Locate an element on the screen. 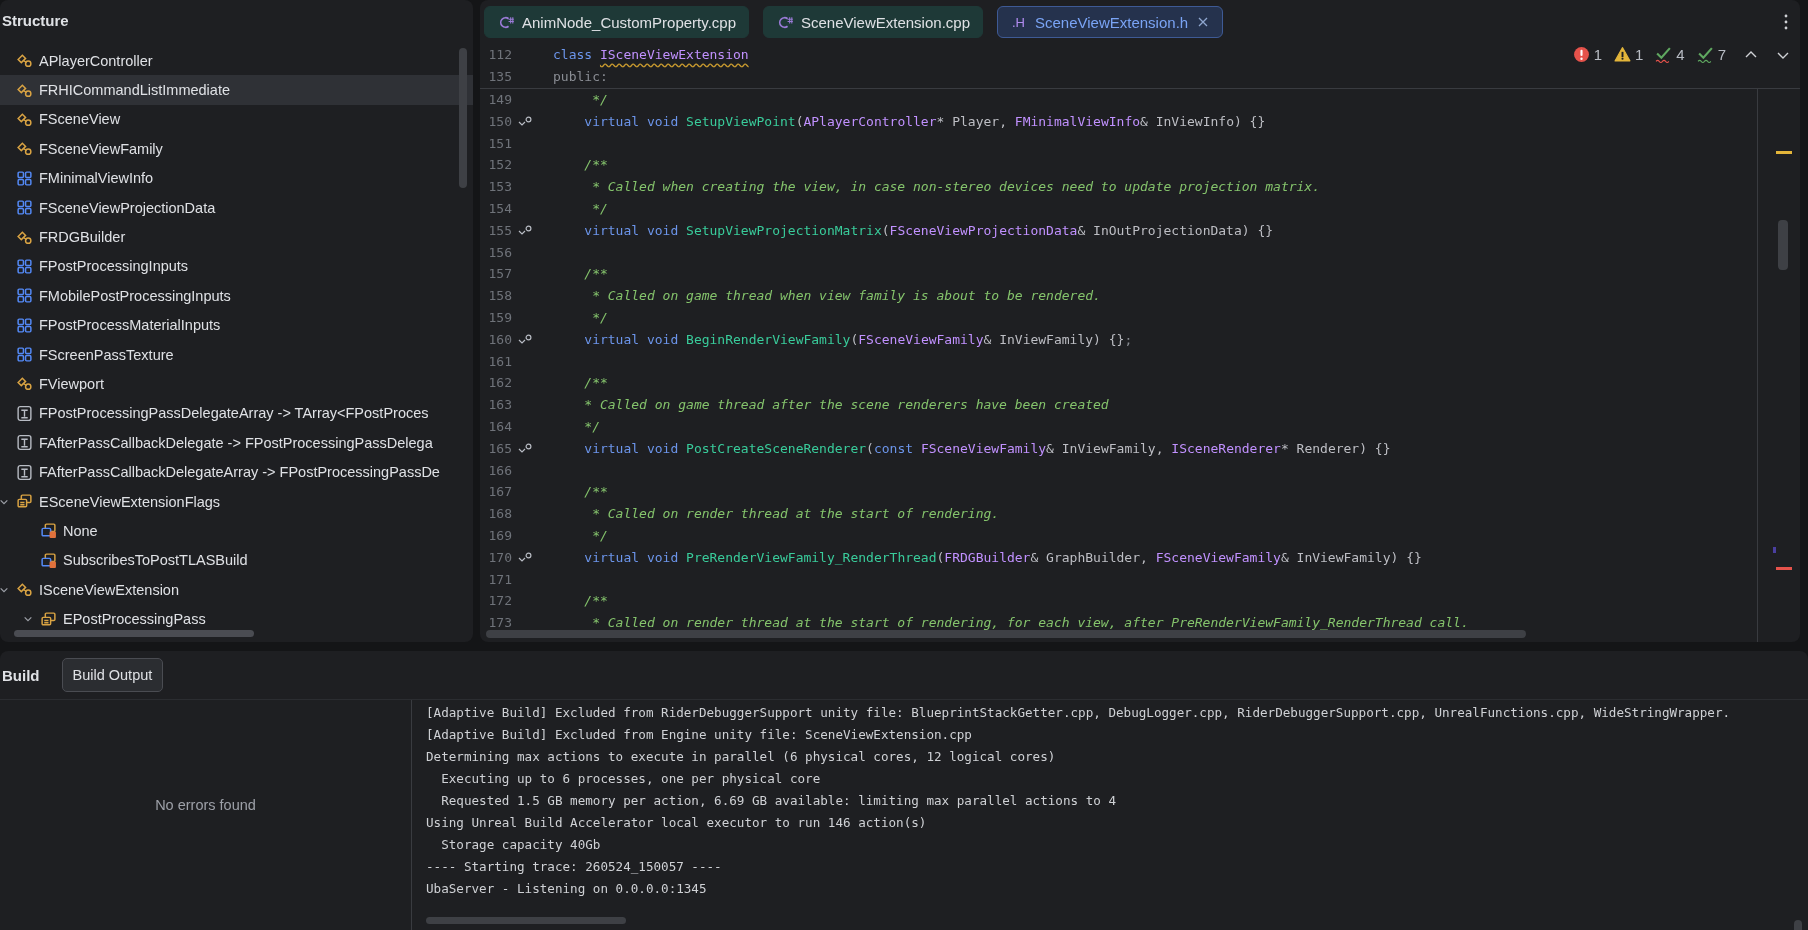 The width and height of the screenshot is (1808, 930). tree-item: FViewport is located at coordinates (236, 384).